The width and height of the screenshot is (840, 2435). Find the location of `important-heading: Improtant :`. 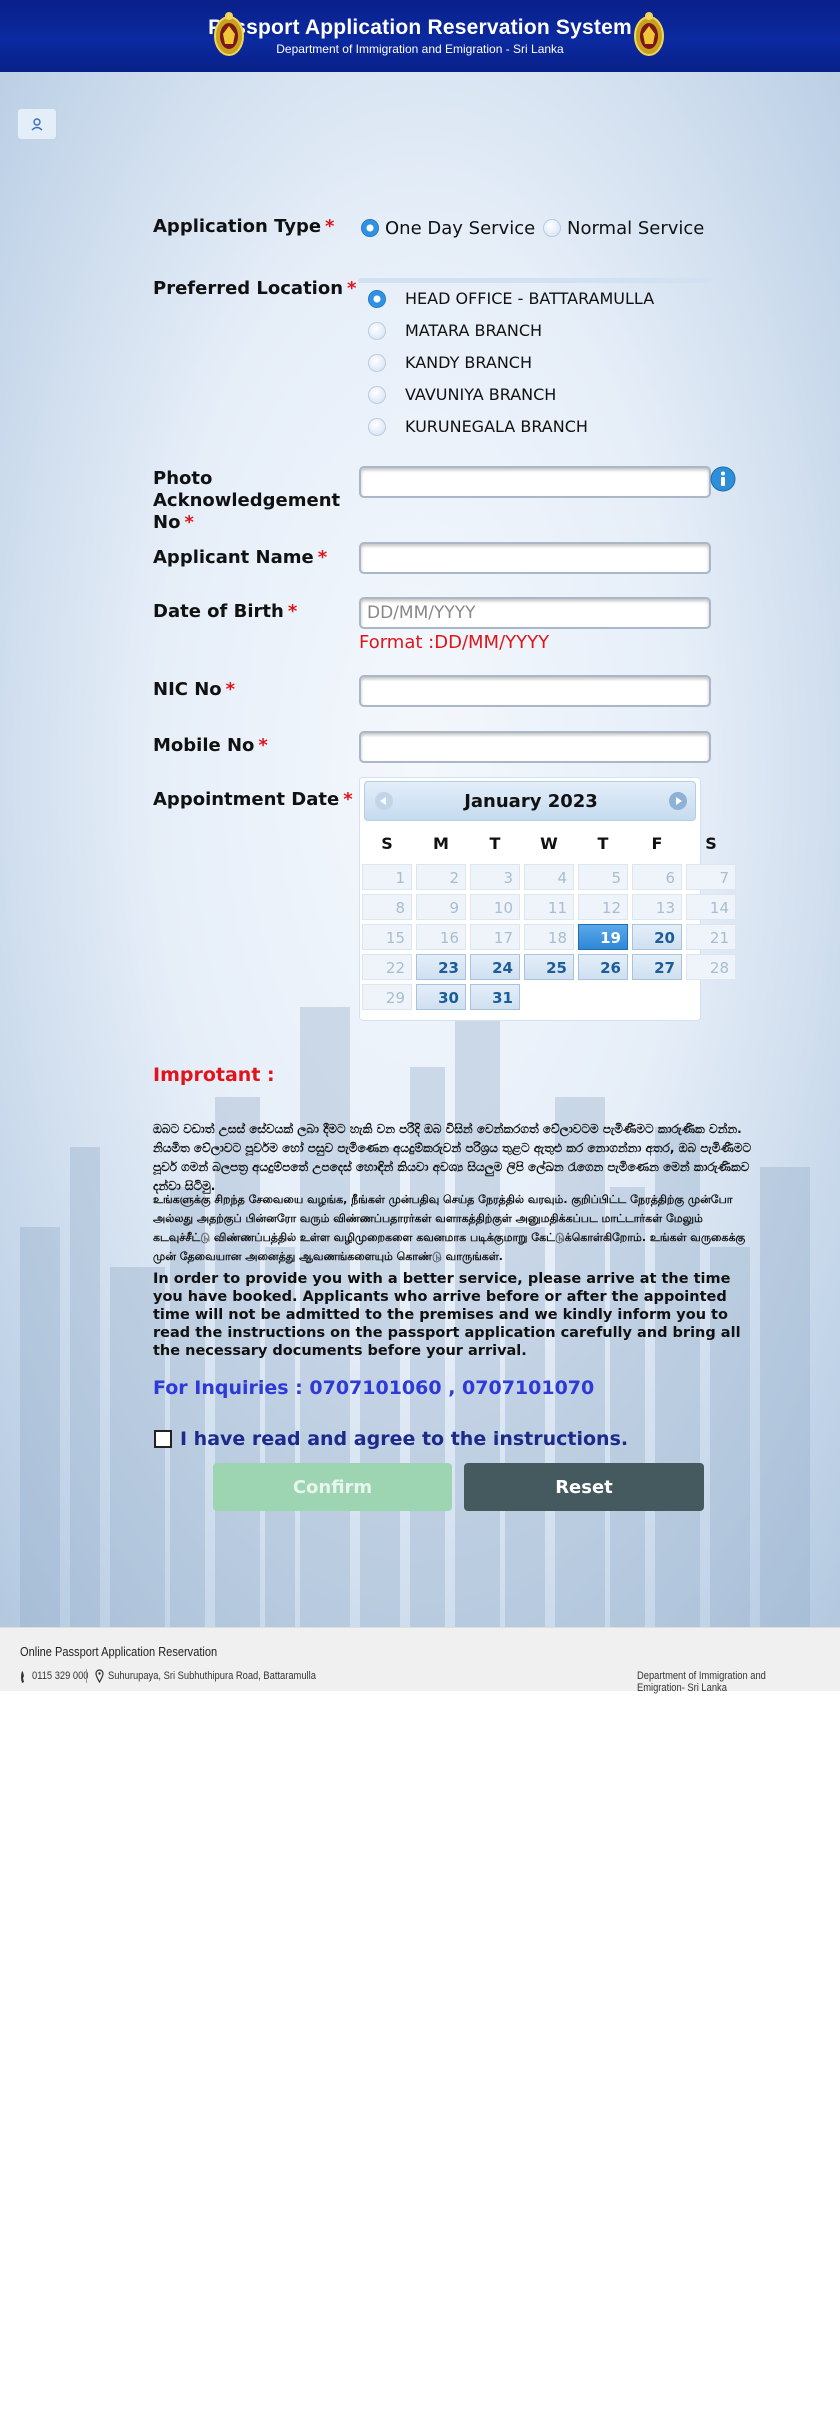

important-heading: Improtant : is located at coordinates (214, 1075).